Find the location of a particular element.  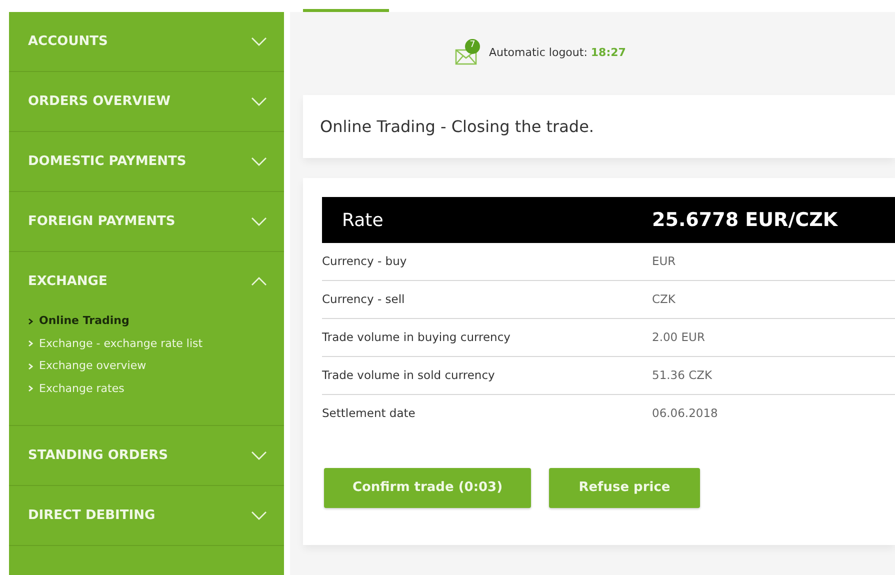

automatic-logout-text: Automatic logout: 18:27 is located at coordinates (557, 53).